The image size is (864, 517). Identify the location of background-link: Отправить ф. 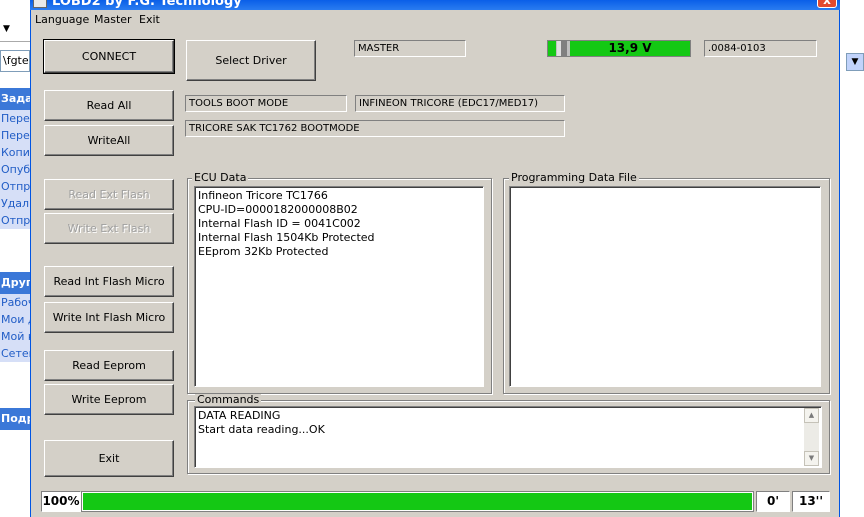
(15, 220).